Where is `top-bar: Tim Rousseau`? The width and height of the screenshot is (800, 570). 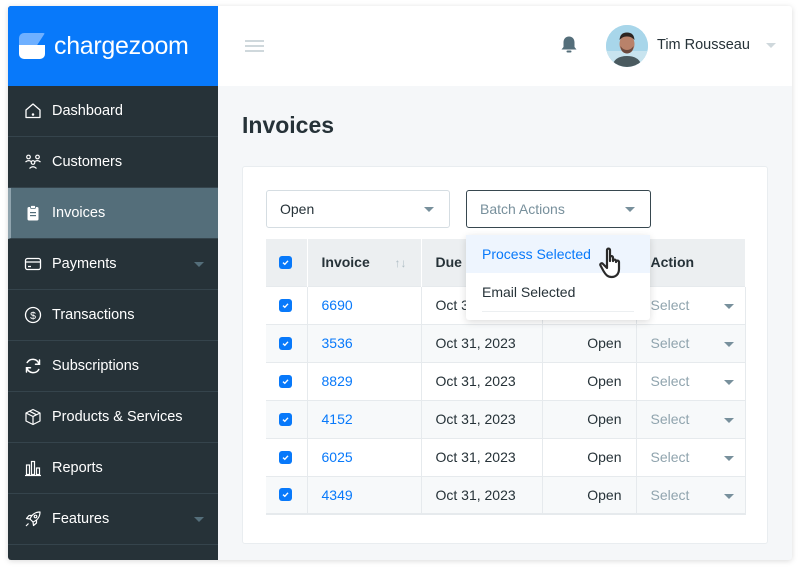 top-bar: Tim Rousseau is located at coordinates (505, 46).